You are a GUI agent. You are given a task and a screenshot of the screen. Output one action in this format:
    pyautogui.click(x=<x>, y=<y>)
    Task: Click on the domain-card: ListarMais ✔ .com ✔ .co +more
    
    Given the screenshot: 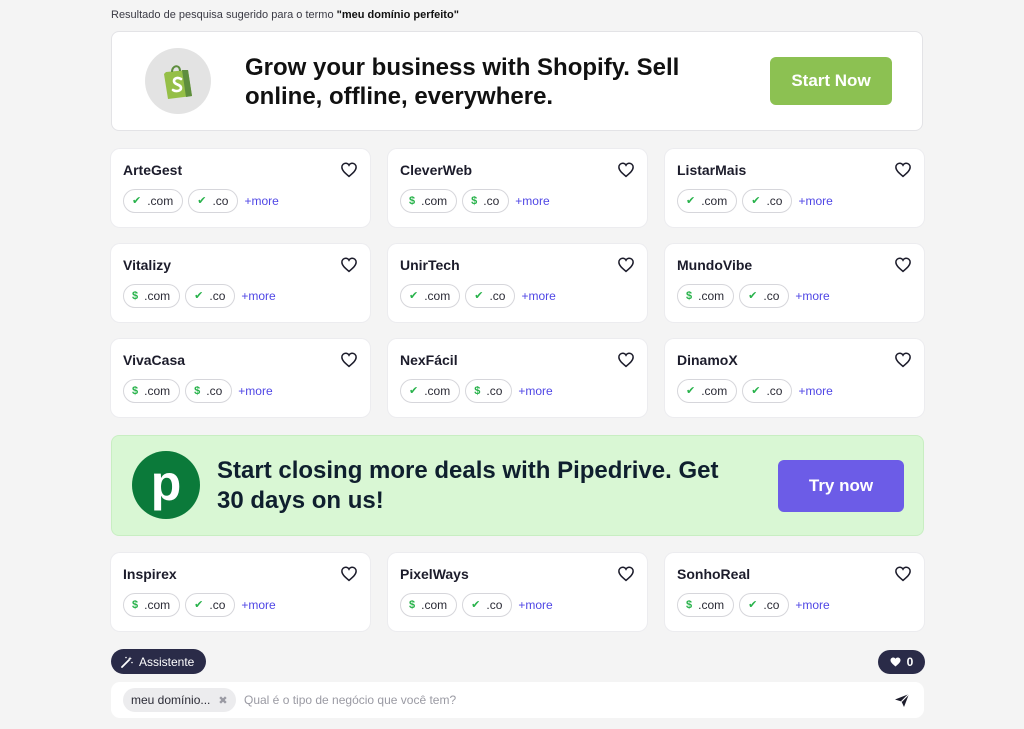 What is the action you would take?
    pyautogui.click(x=794, y=188)
    